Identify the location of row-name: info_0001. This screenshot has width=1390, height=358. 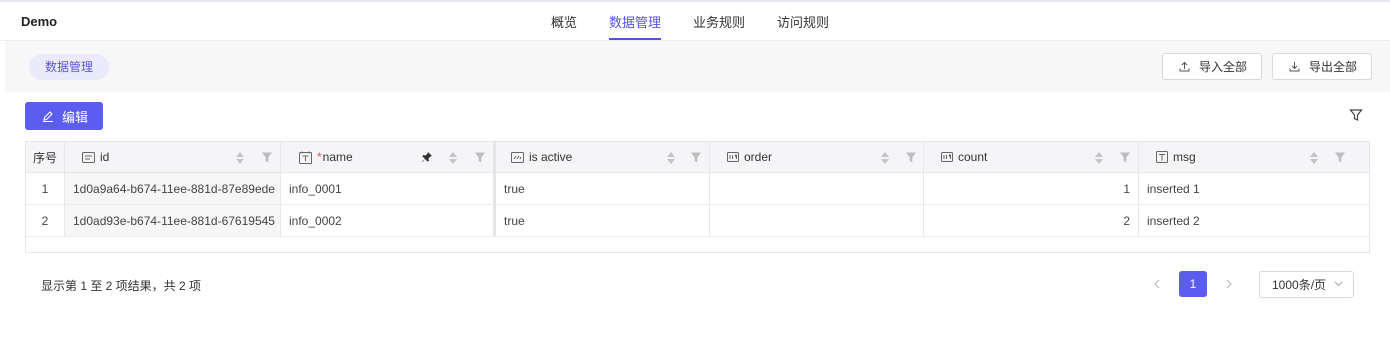
(388, 188).